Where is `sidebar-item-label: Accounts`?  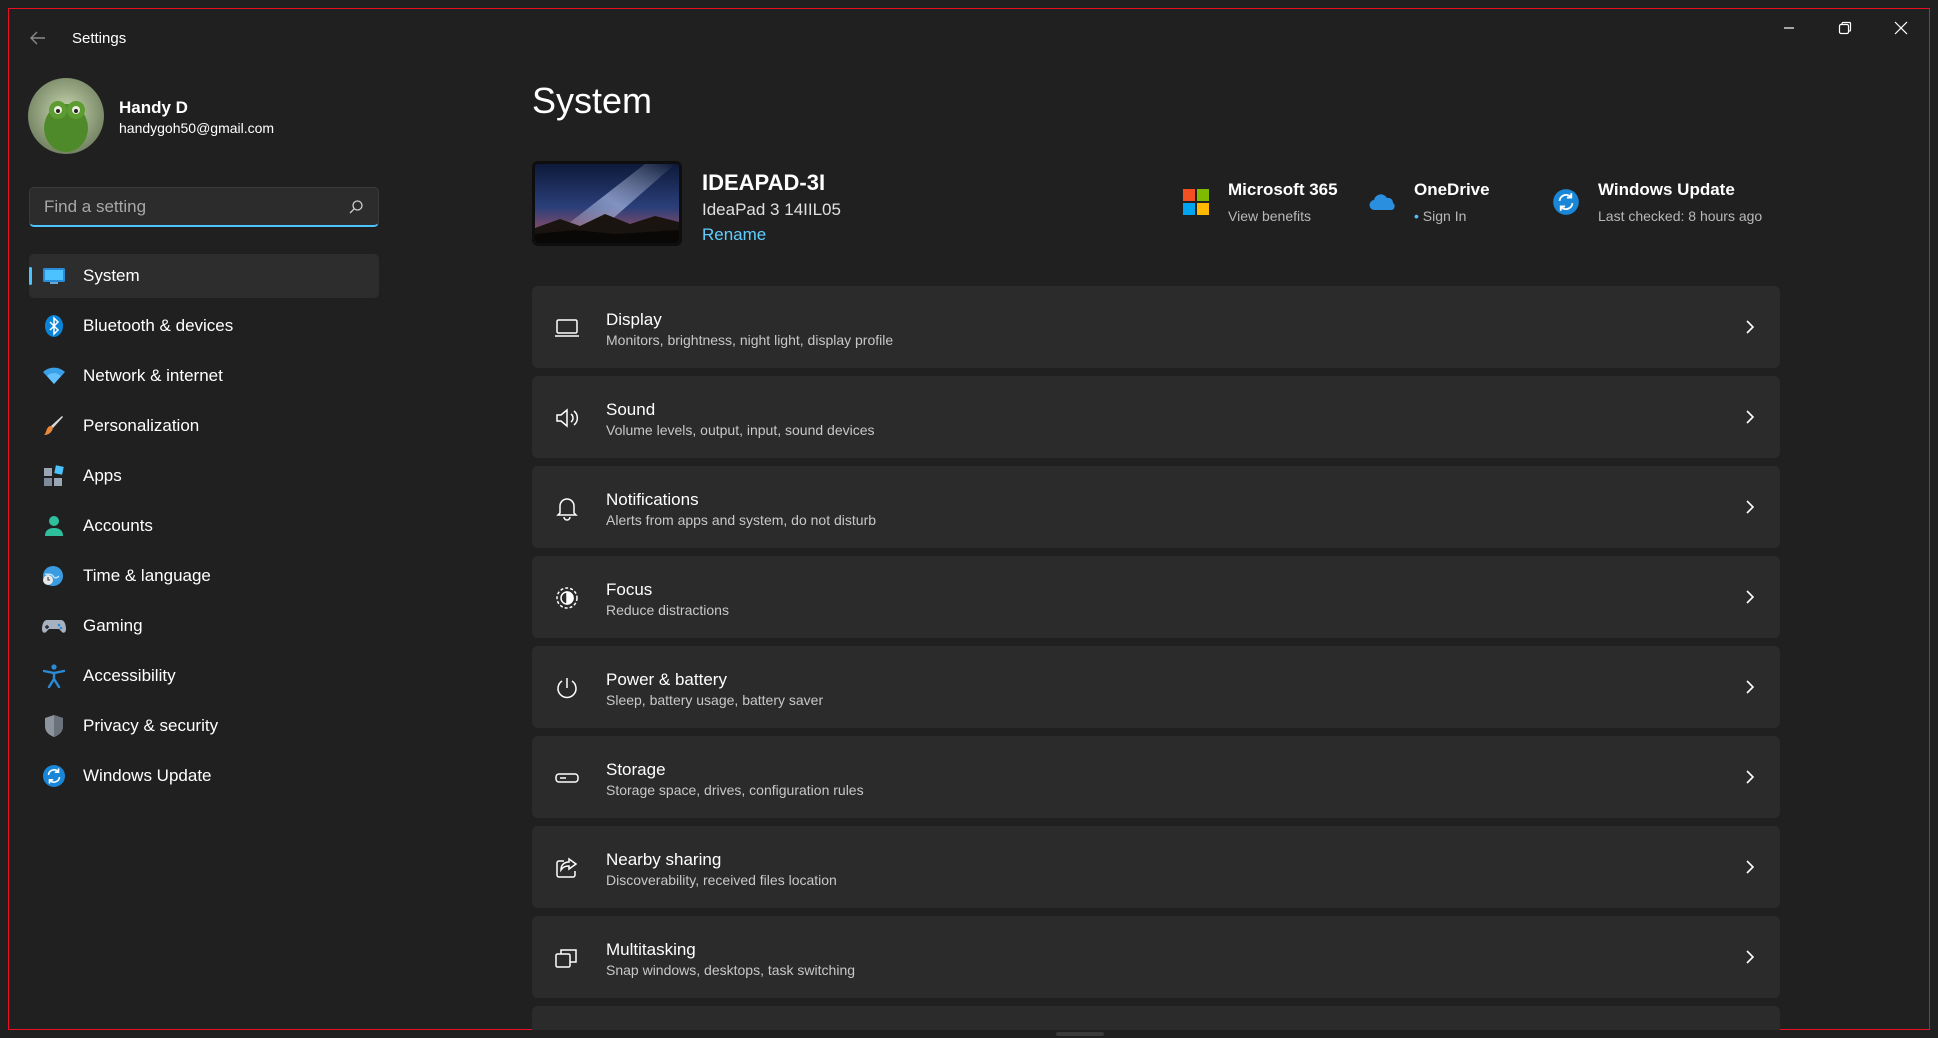
sidebar-item-label: Accounts is located at coordinates (118, 525).